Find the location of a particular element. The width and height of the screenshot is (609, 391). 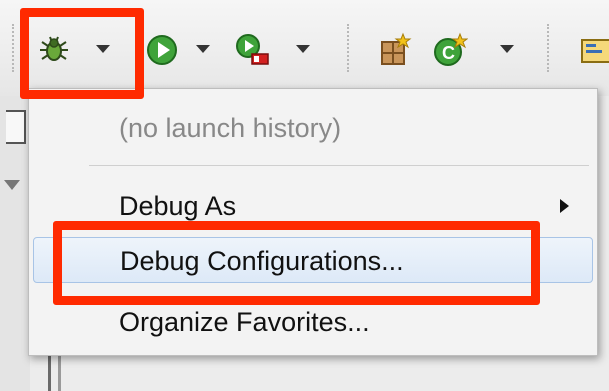

menu-item-label: (no launch history) is located at coordinates (230, 128).